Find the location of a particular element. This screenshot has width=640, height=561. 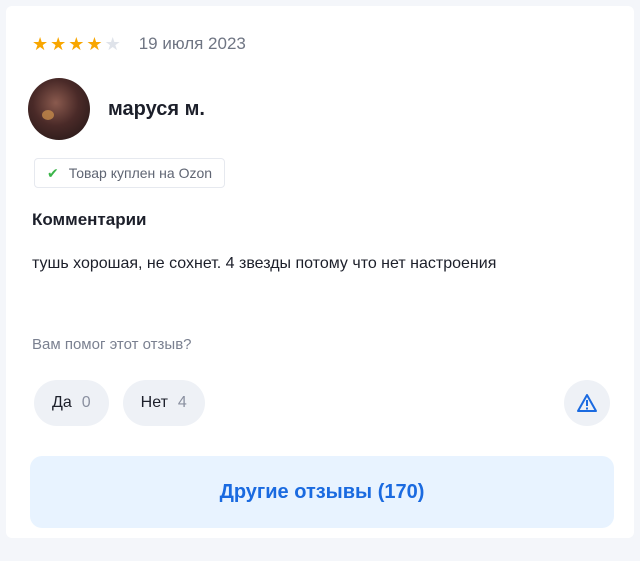

helpful-yes-label: Да is located at coordinates (62, 402).